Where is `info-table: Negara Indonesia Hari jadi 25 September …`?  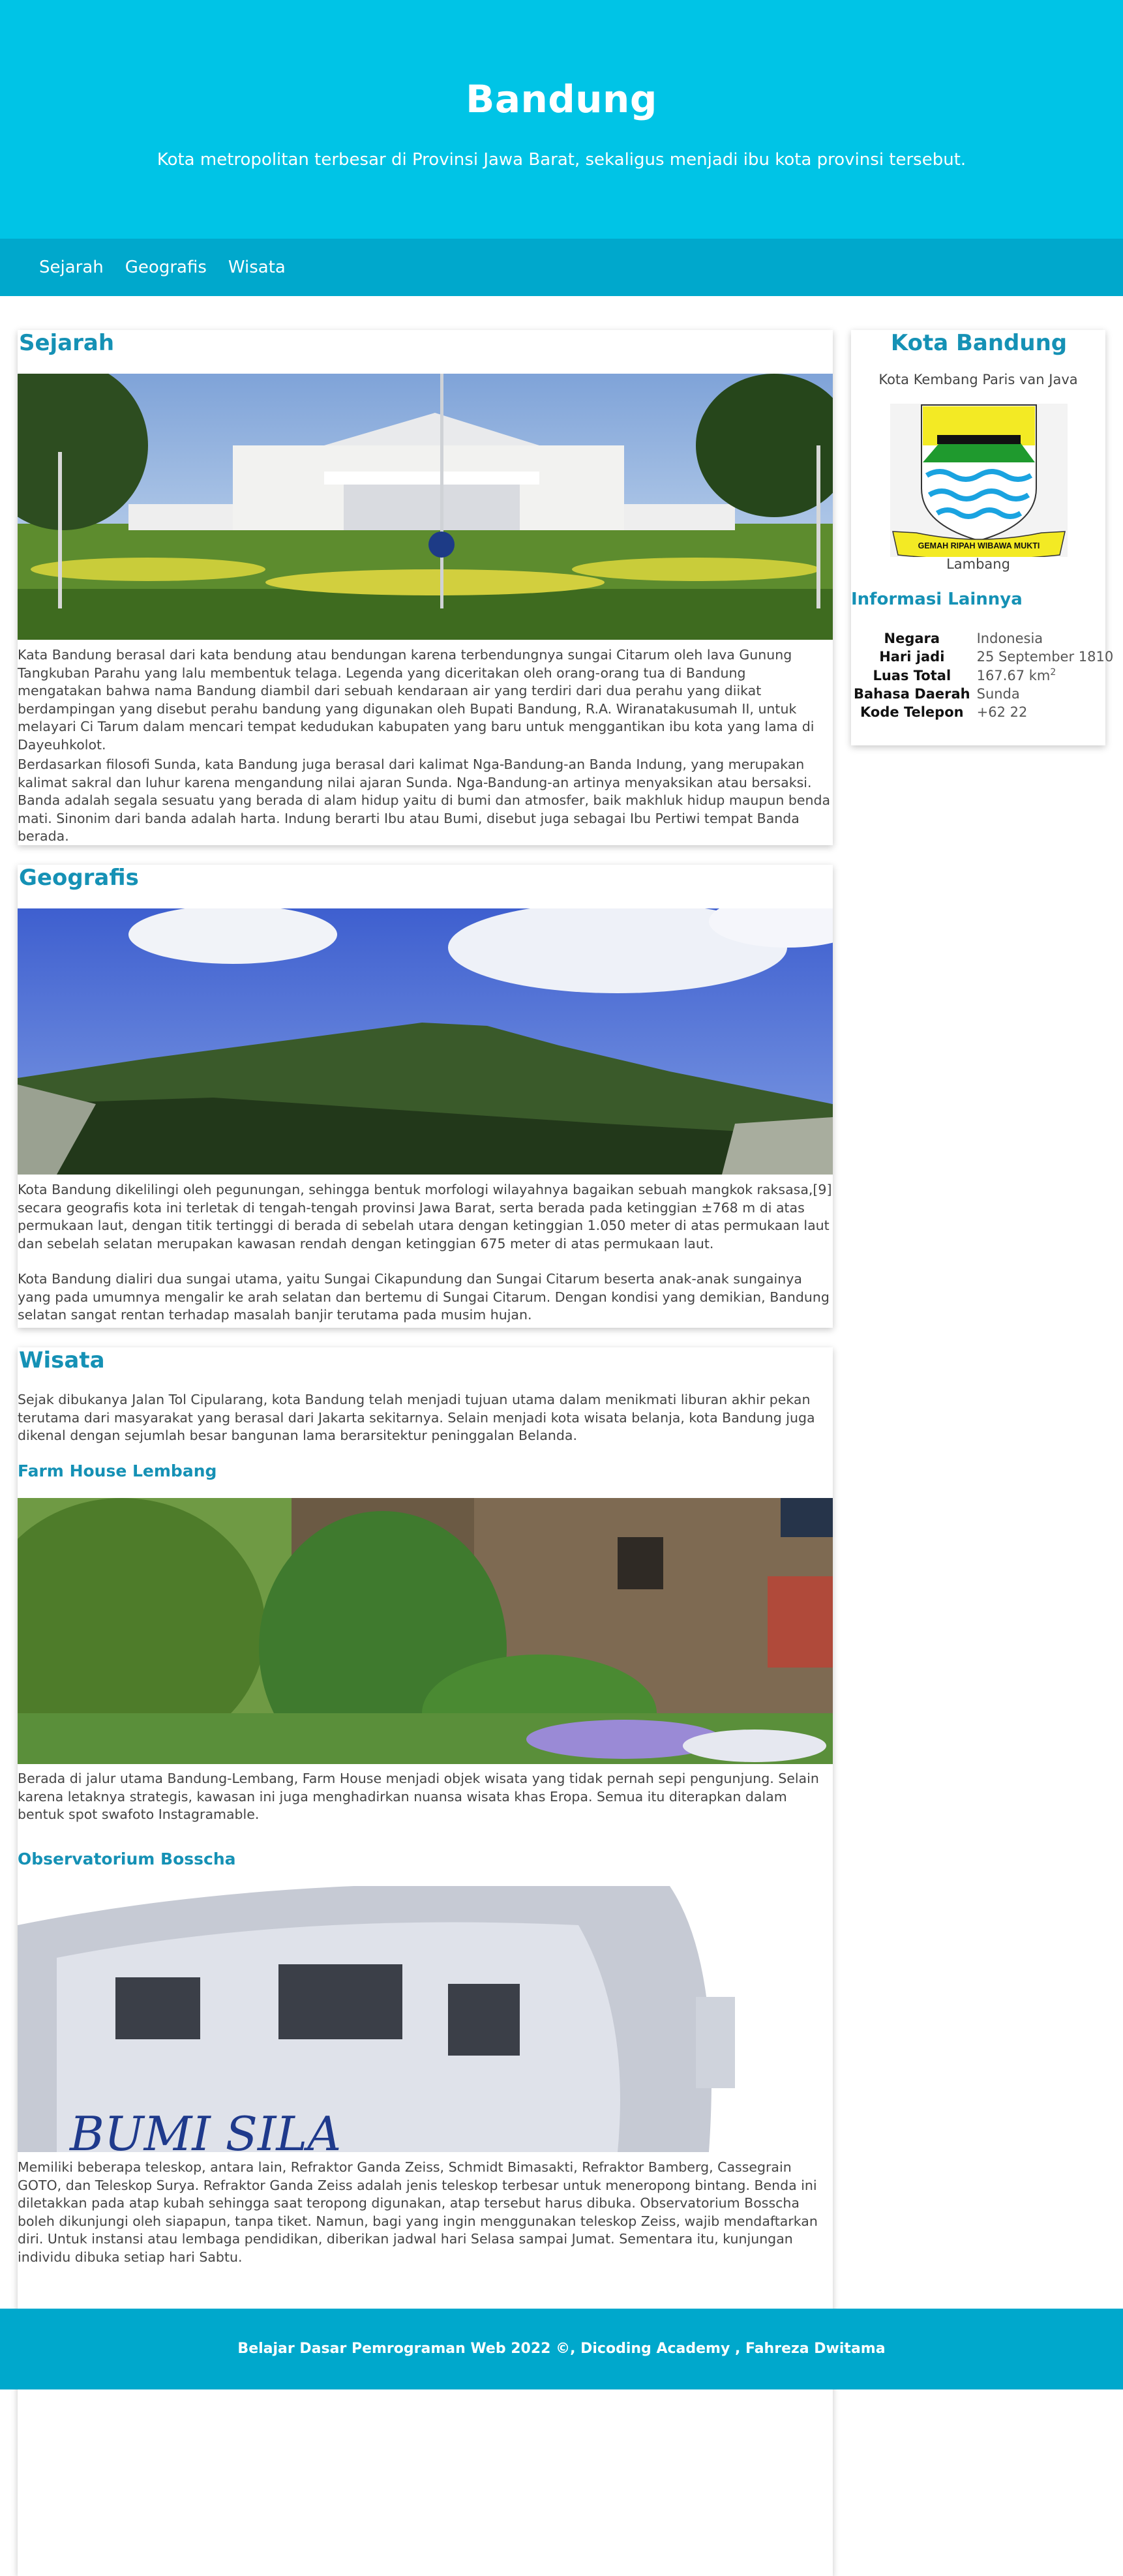 info-table: Negara Indonesia Hari jadi 25 September … is located at coordinates (983, 675).